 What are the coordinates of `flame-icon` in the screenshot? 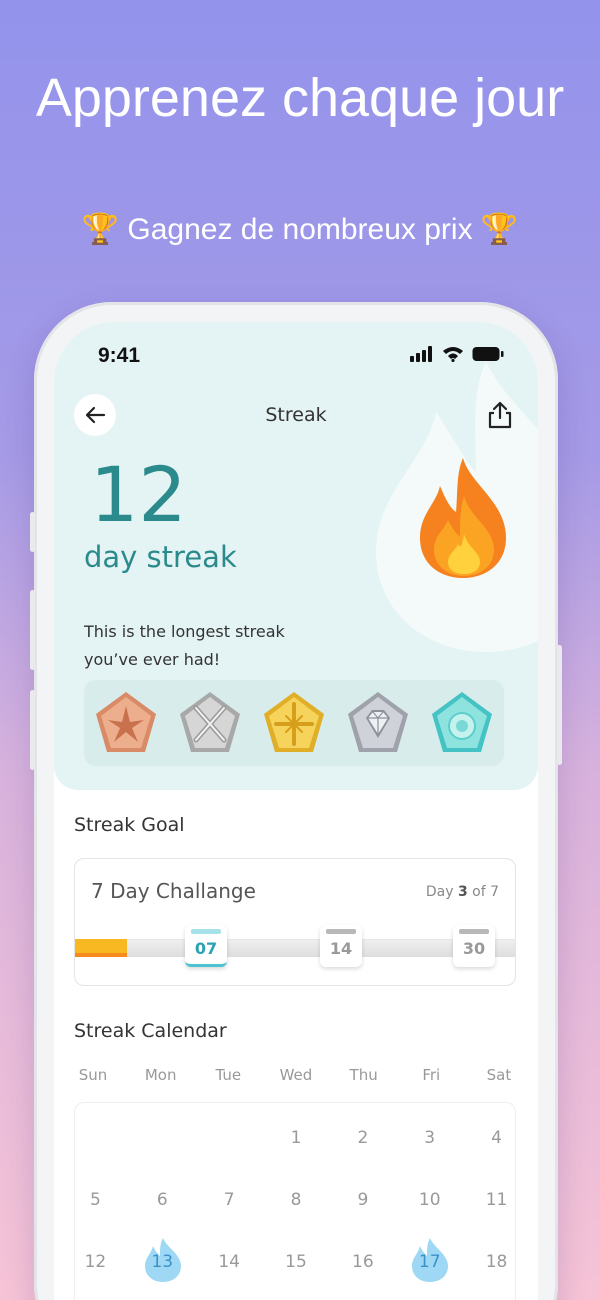 It's located at (463, 518).